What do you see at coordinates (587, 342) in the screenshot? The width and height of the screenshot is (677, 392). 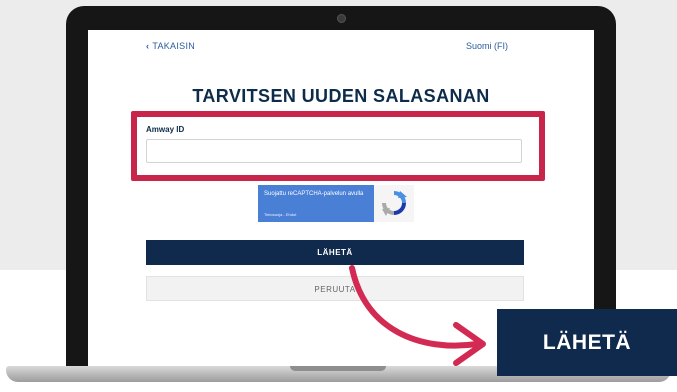 I see `submit-callout: LÄHETÄ` at bounding box center [587, 342].